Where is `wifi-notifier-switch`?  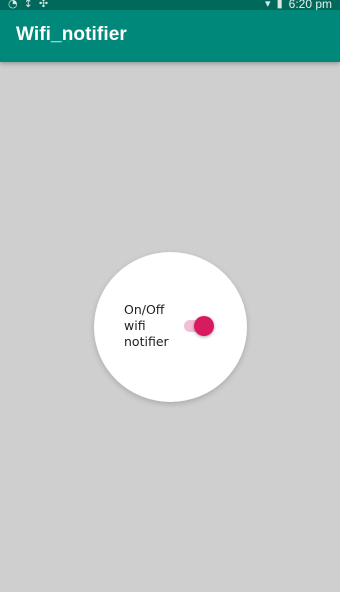 wifi-notifier-switch is located at coordinates (199, 326).